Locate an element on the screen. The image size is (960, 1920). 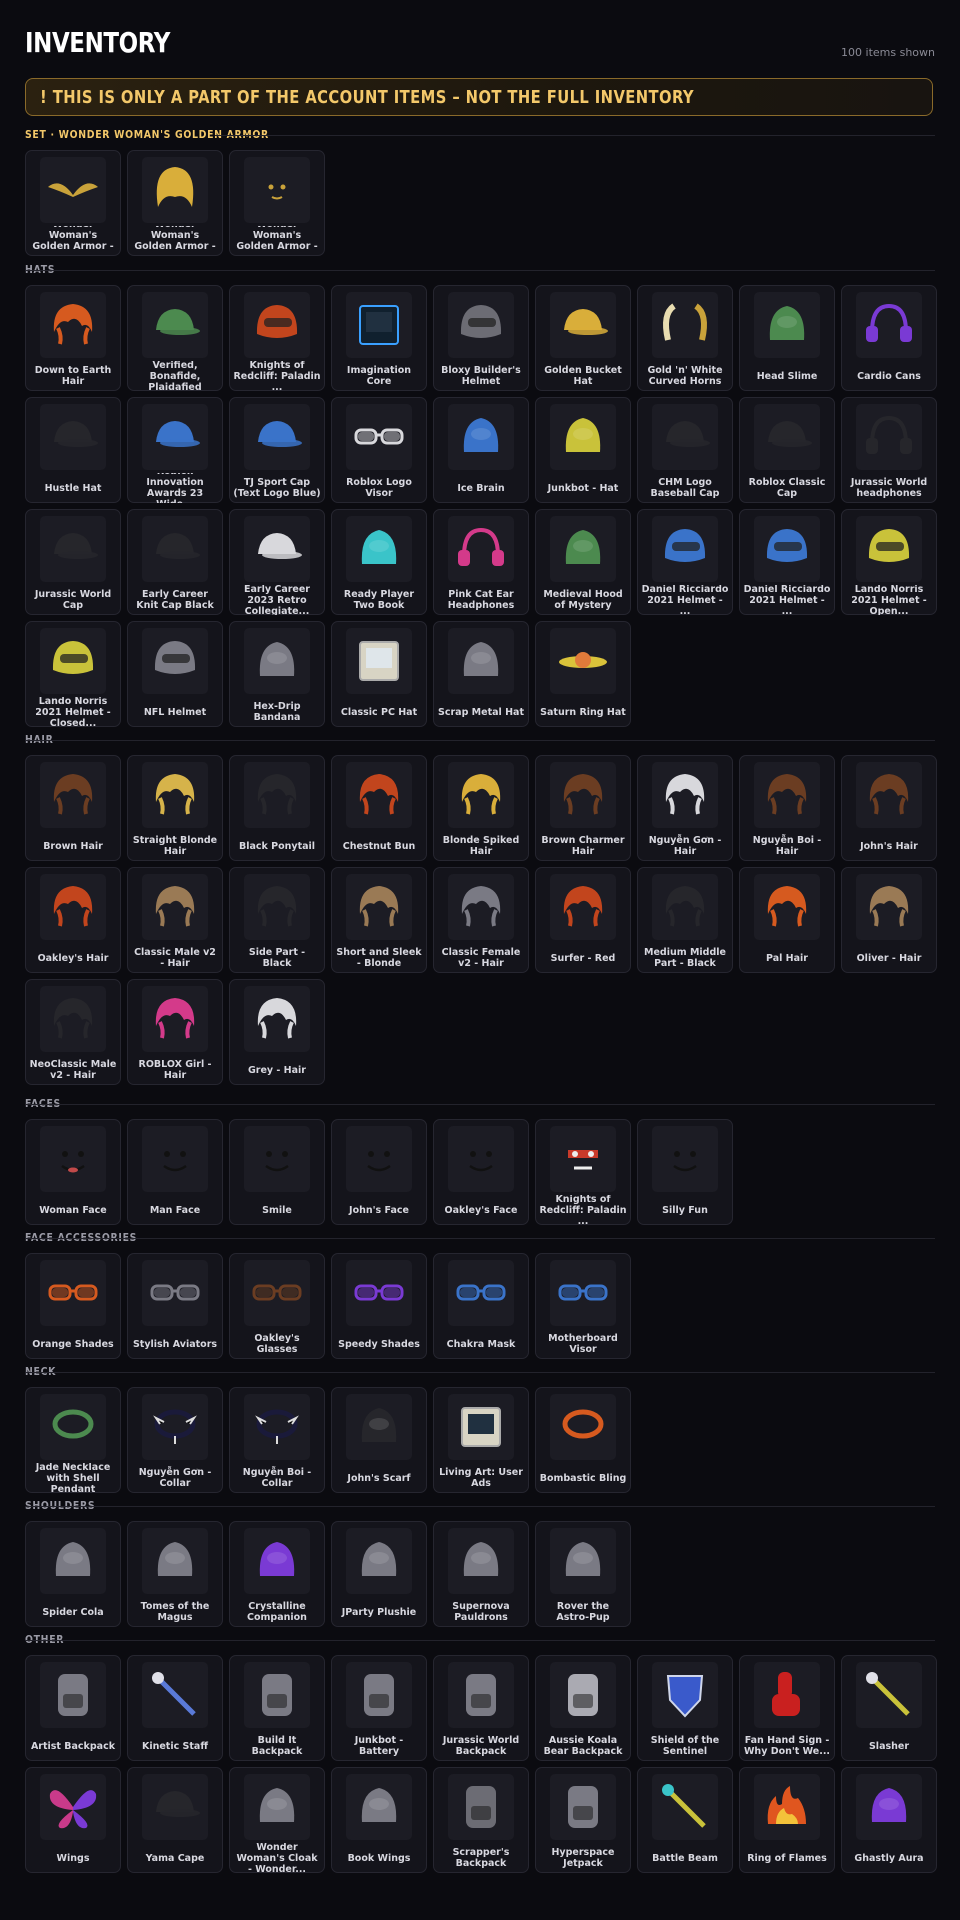
item-card: Golden Bucket Hat is located at coordinates (583, 338).